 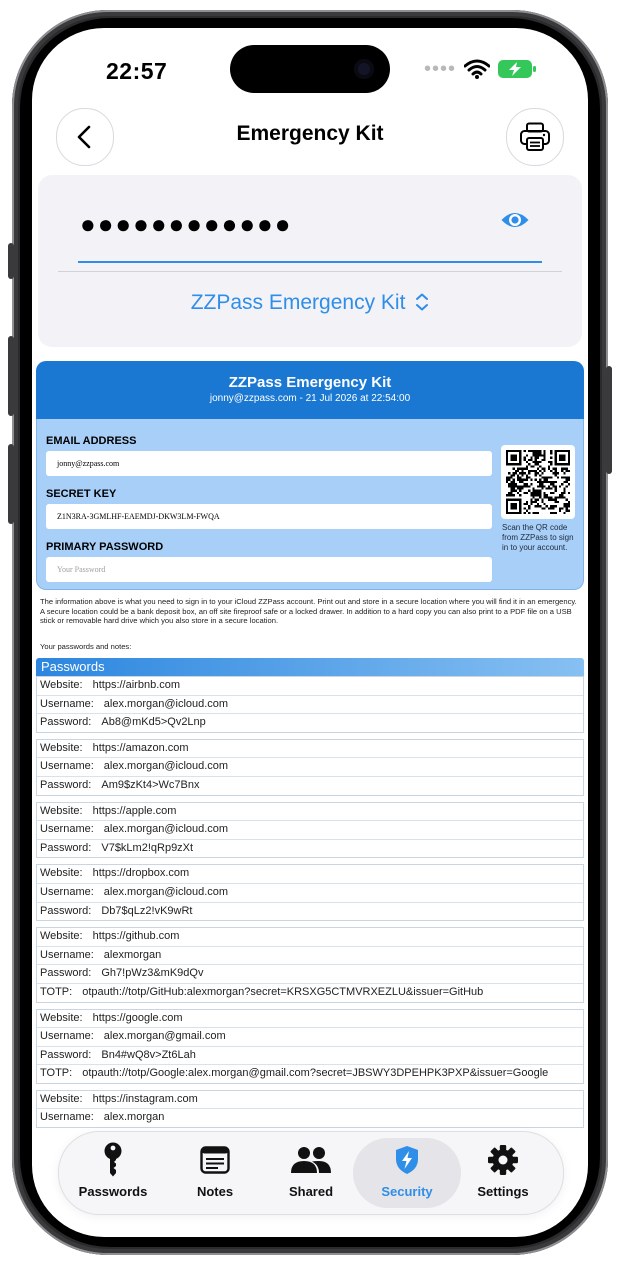 I want to click on tab-security: Security, so click(x=407, y=1173).